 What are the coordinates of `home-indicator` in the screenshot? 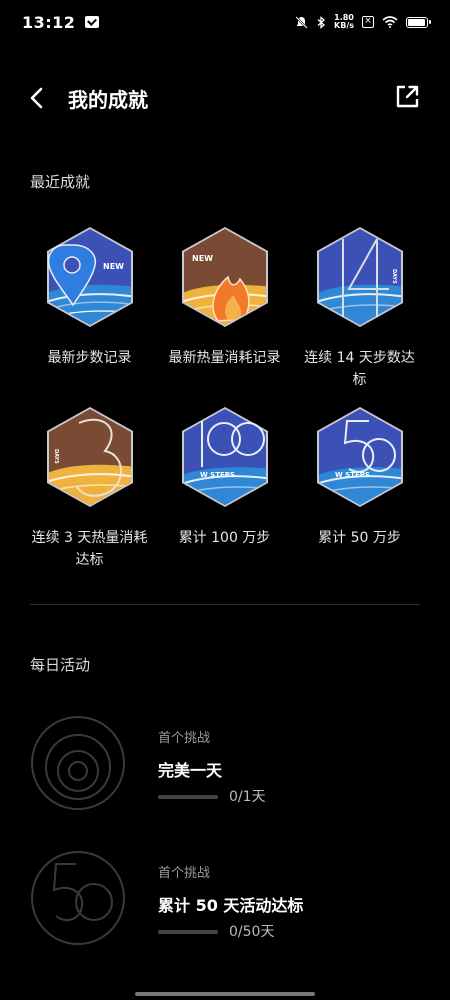 It's located at (225, 994).